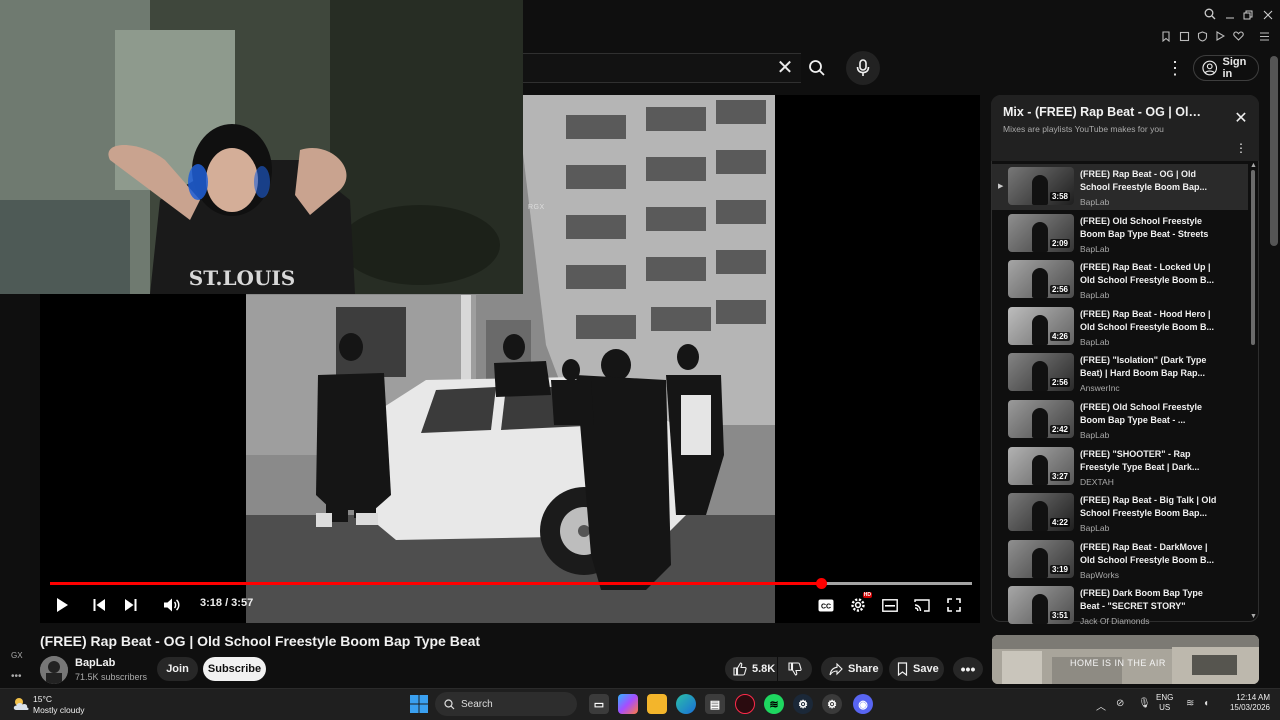  Describe the element at coordinates (1166, 38) in the screenshot. I see `bookmark-icon` at that location.